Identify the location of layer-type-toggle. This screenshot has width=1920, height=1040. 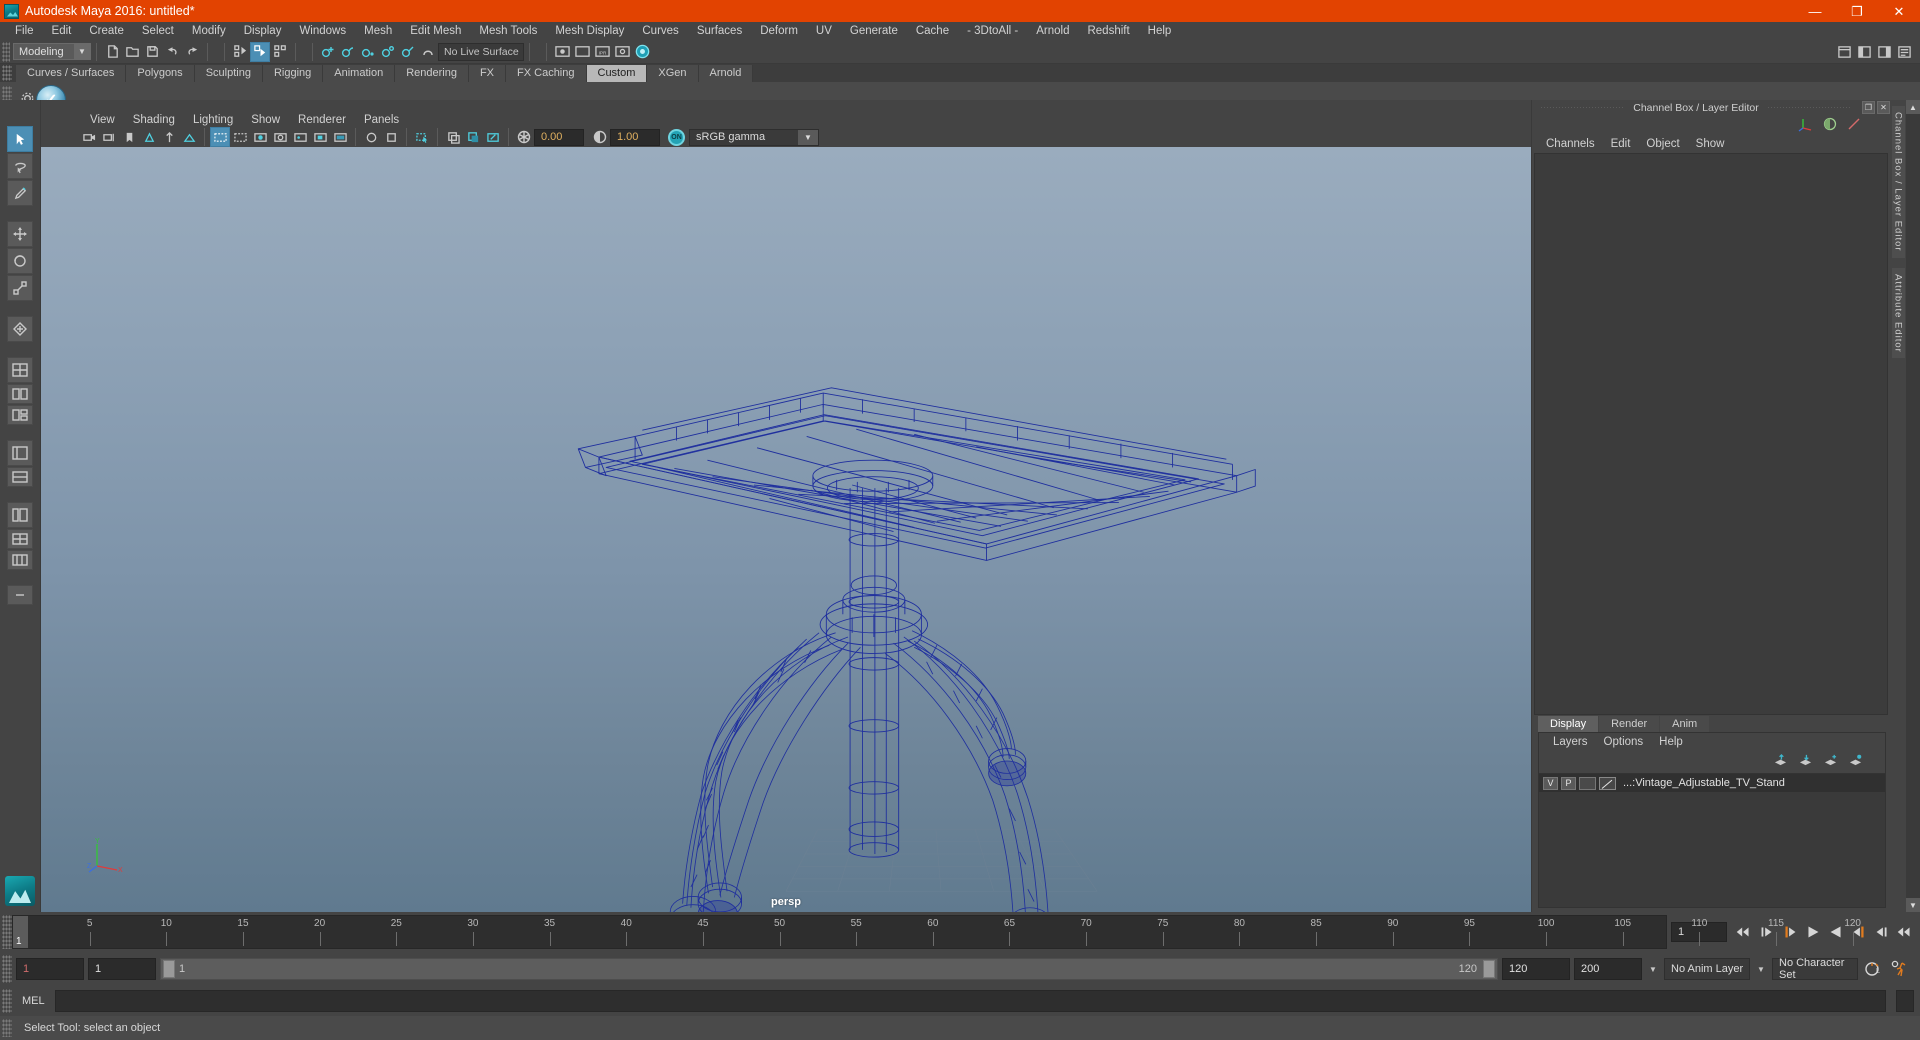
(1587, 783).